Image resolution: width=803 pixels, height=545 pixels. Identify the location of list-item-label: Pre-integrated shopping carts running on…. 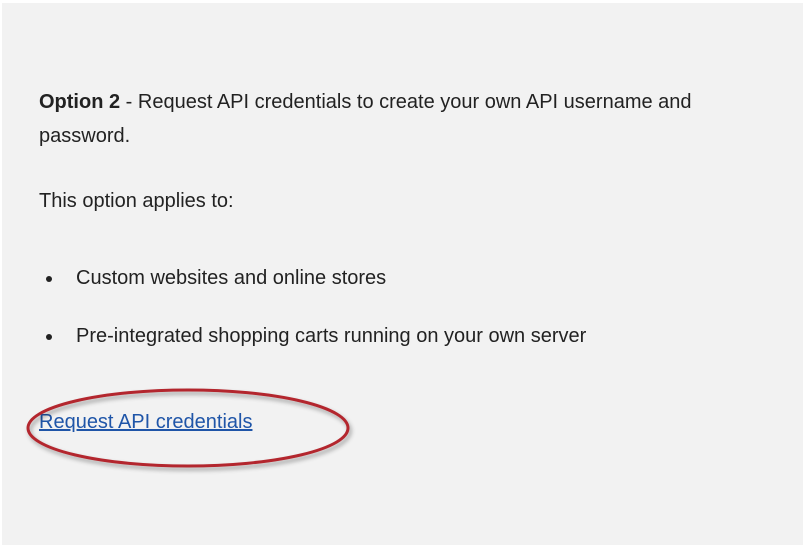
(331, 336).